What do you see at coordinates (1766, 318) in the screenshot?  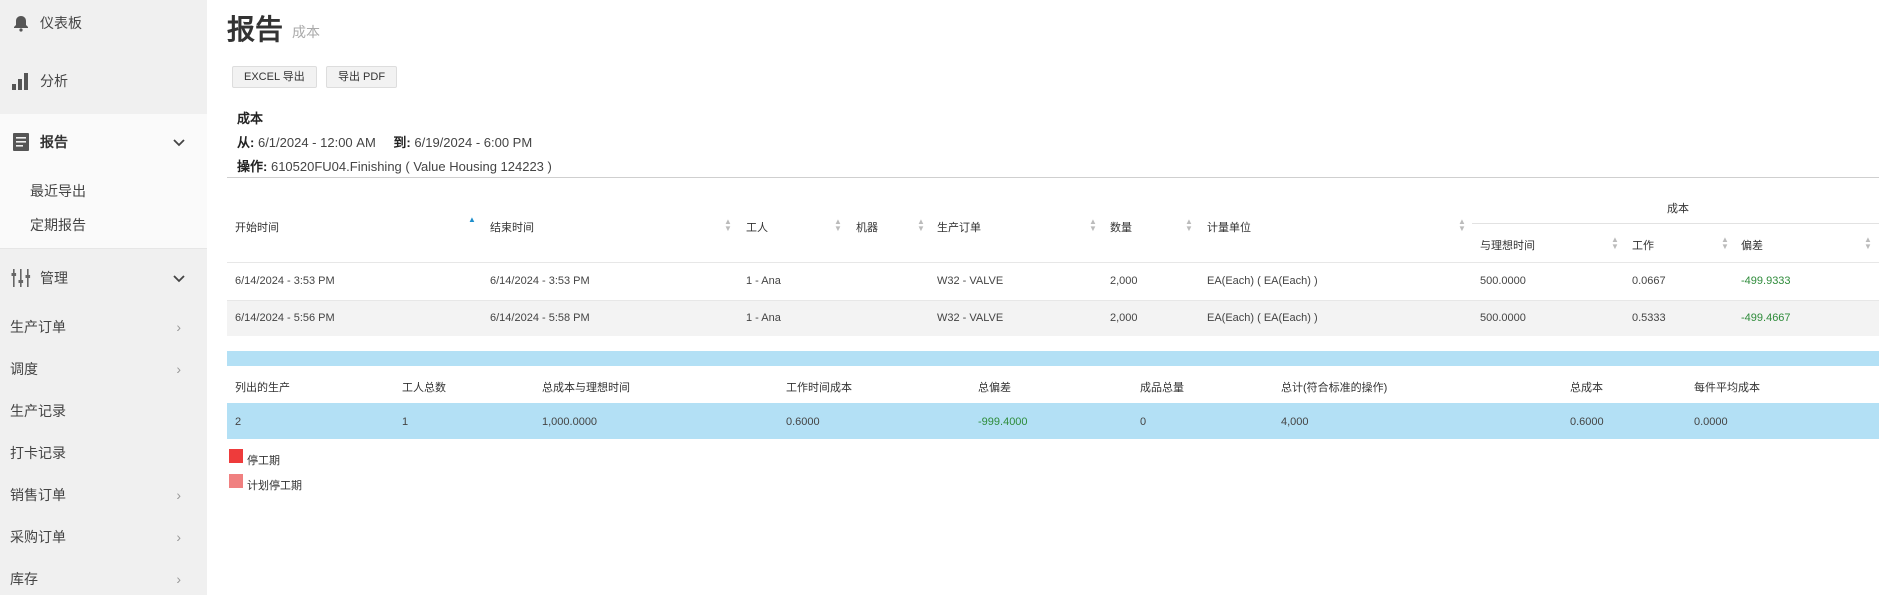 I see `cell-deviation: -499.4667` at bounding box center [1766, 318].